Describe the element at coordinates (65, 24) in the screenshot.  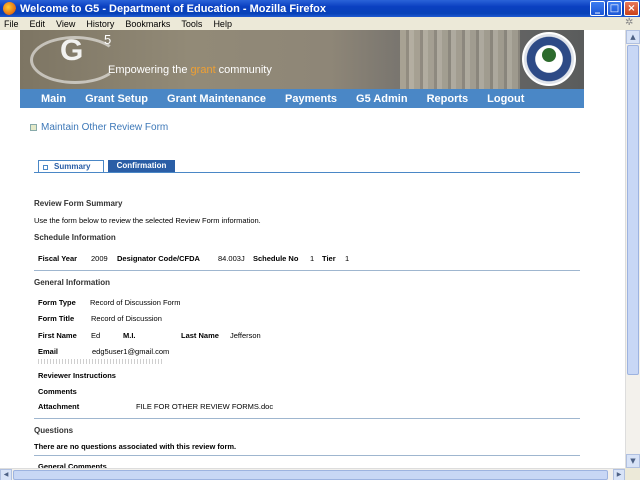
I see `menu-view: View` at that location.